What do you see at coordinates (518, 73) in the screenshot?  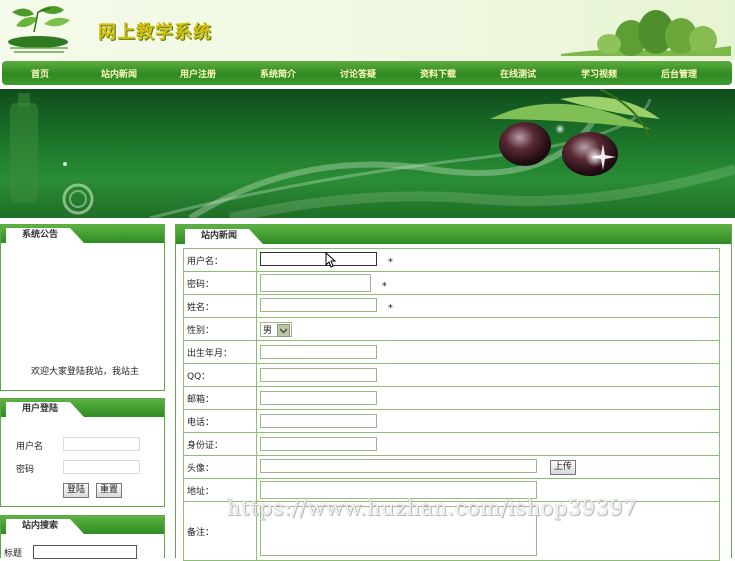 I see `nav-online-test: 在线测试` at bounding box center [518, 73].